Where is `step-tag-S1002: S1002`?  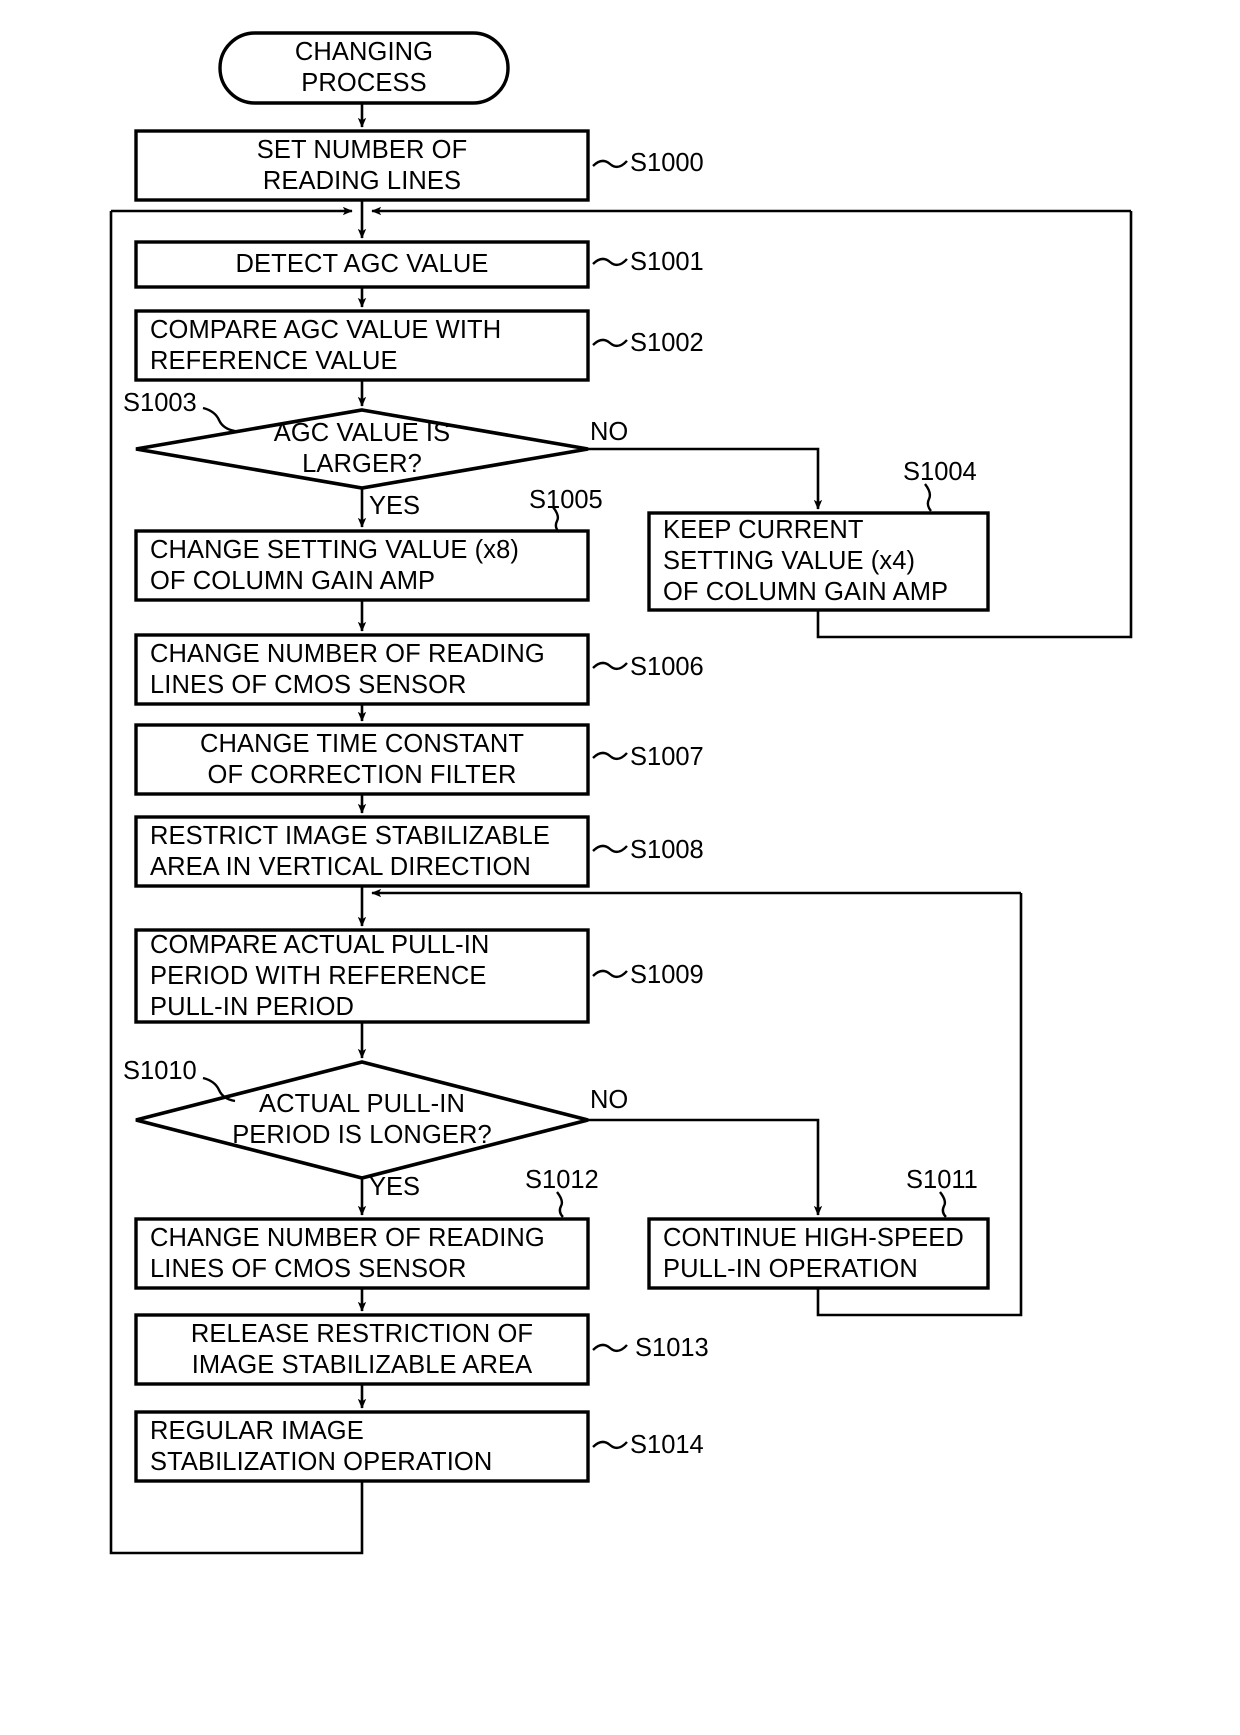 step-tag-S1002: S1002 is located at coordinates (667, 343).